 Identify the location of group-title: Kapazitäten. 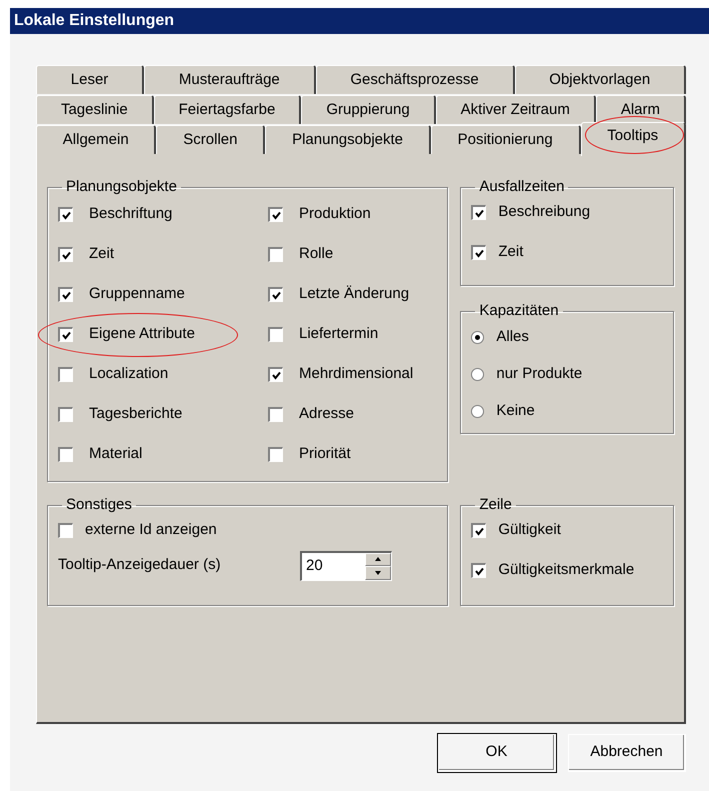
(519, 311).